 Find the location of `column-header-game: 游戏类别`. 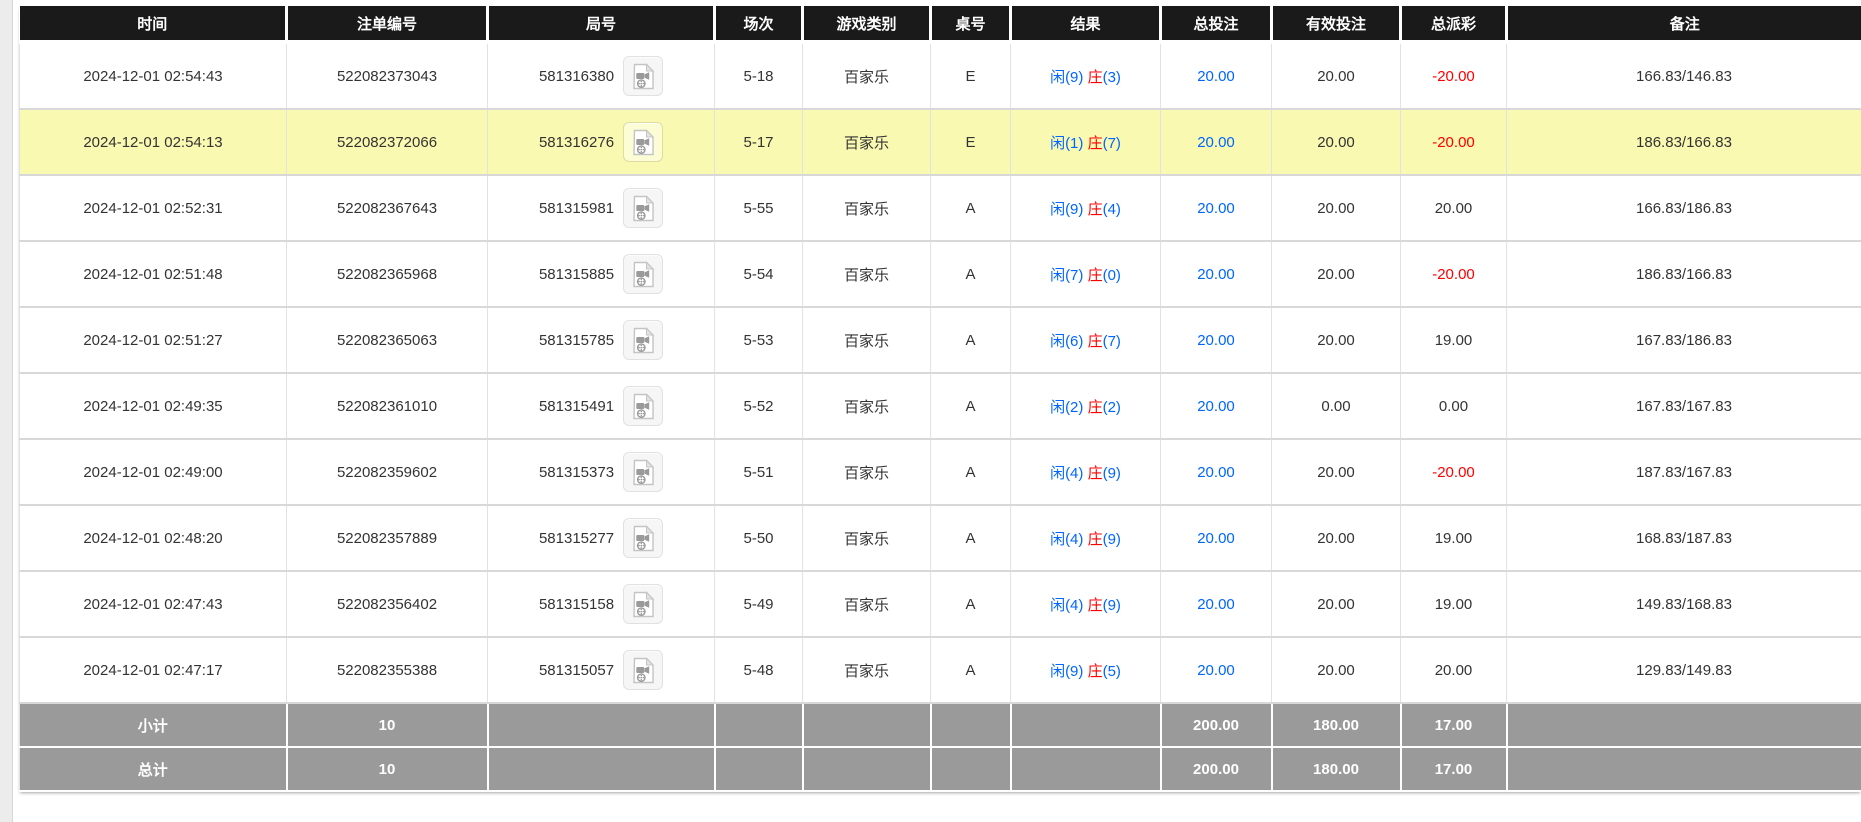

column-header-game: 游戏类别 is located at coordinates (867, 25).